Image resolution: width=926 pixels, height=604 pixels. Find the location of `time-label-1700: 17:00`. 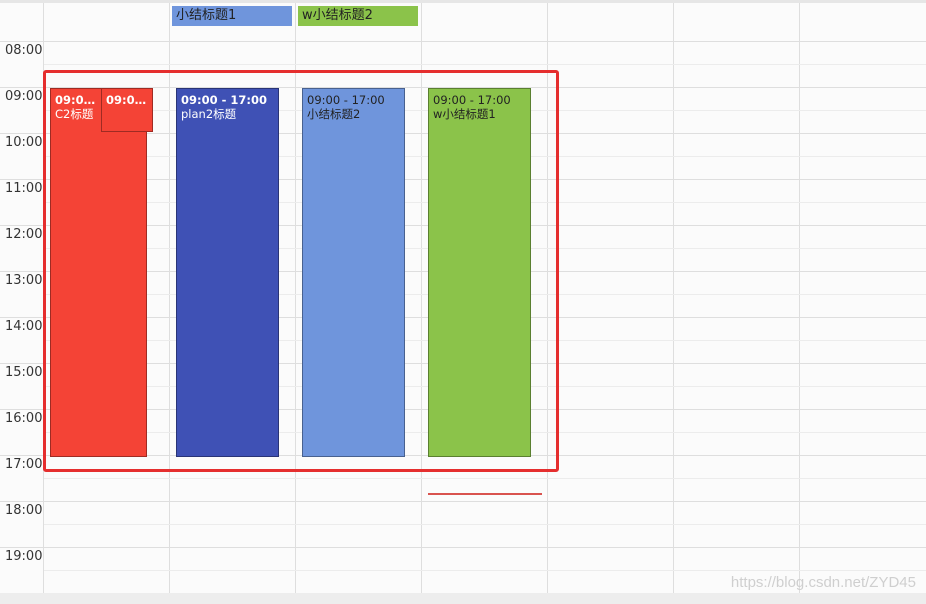

time-label-1700: 17:00 is located at coordinates (24, 464).